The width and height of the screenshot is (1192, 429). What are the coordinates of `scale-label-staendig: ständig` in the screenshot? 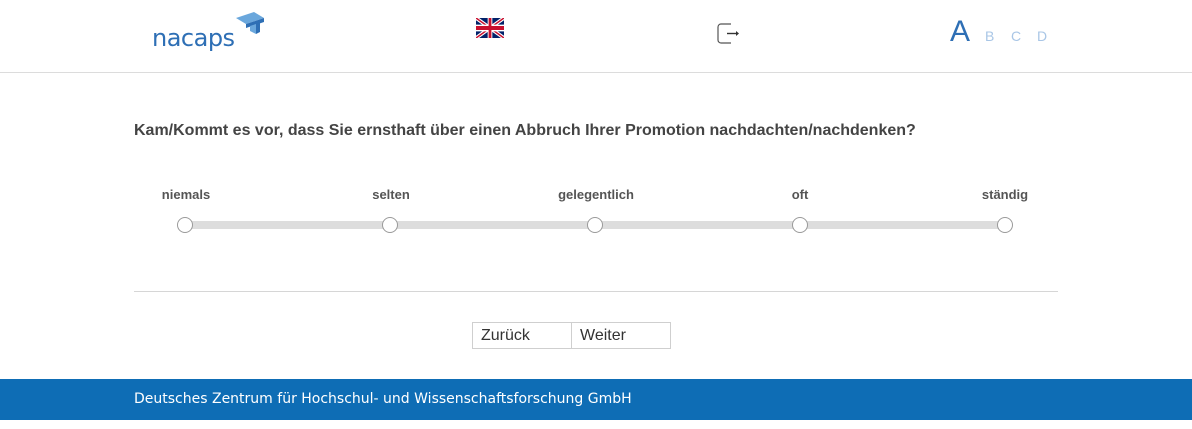 It's located at (1005, 194).